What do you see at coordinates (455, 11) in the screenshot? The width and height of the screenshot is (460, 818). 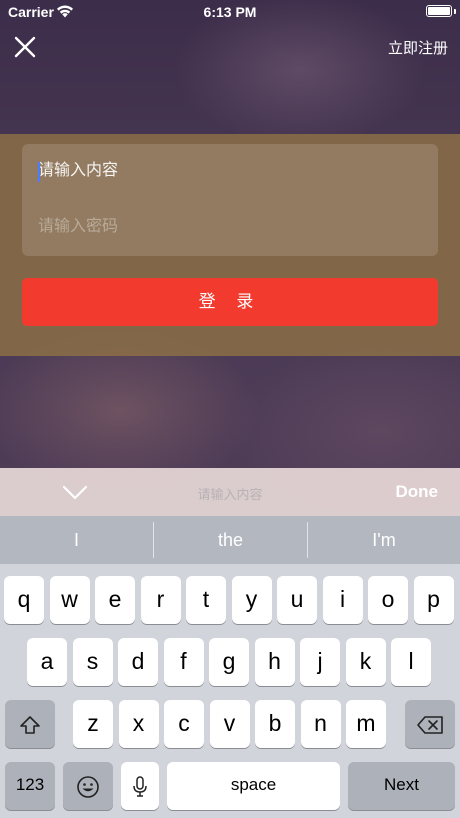 I see `battery-tip` at bounding box center [455, 11].